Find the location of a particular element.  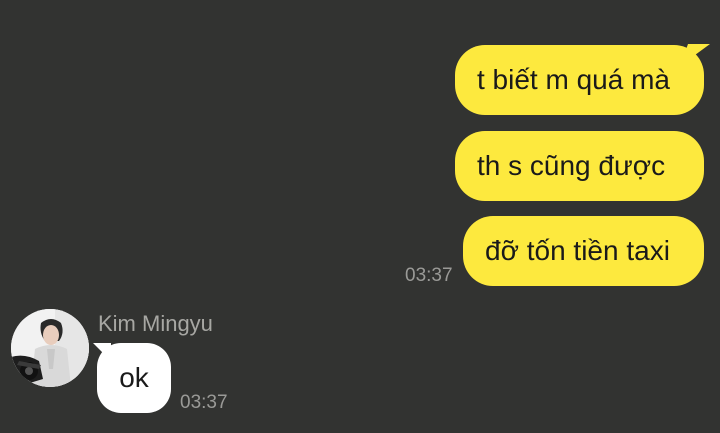

outgoing-message: đỡ tốn tiền taxi is located at coordinates (583, 251).